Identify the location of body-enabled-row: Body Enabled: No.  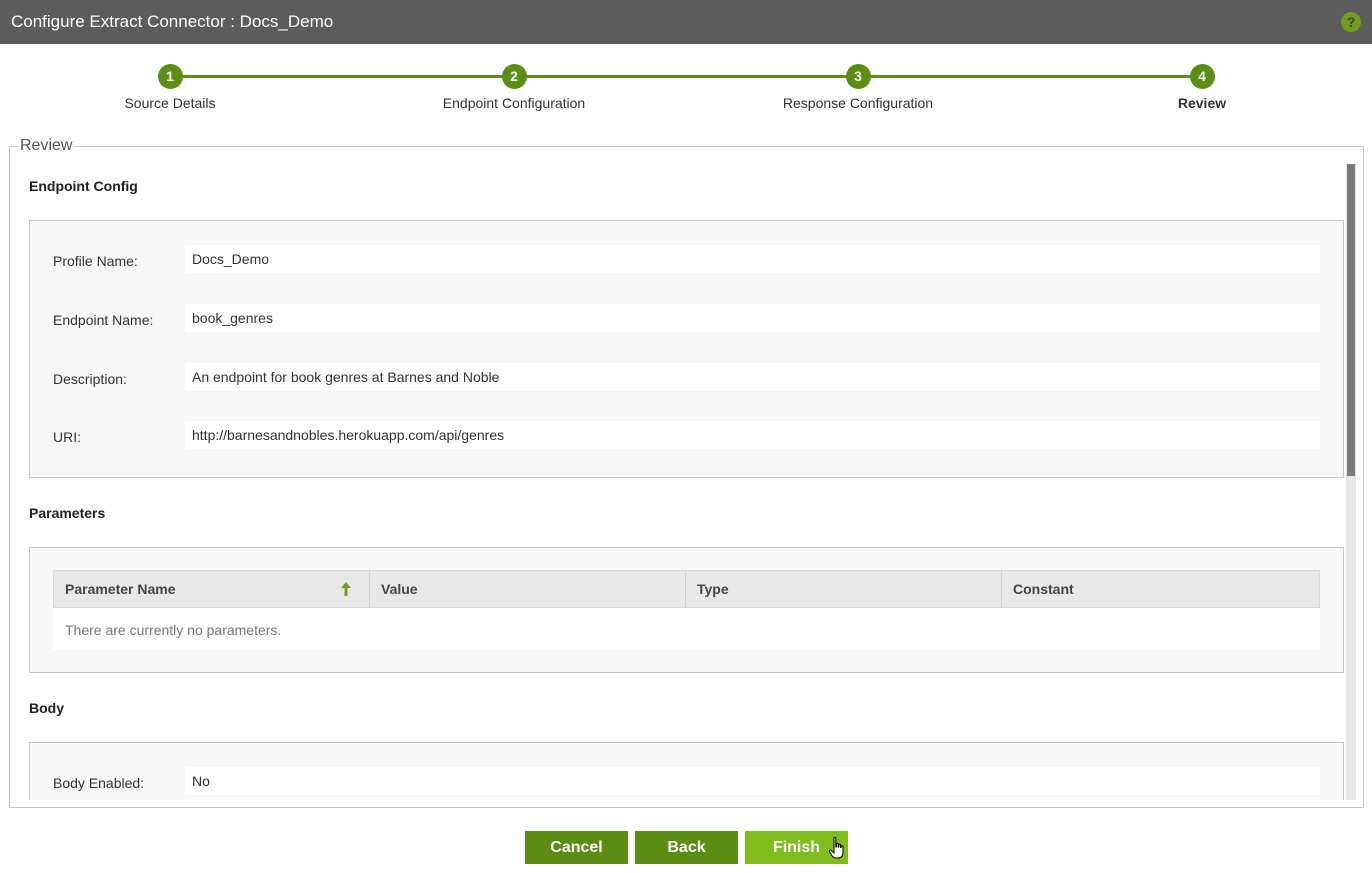
(686, 782).